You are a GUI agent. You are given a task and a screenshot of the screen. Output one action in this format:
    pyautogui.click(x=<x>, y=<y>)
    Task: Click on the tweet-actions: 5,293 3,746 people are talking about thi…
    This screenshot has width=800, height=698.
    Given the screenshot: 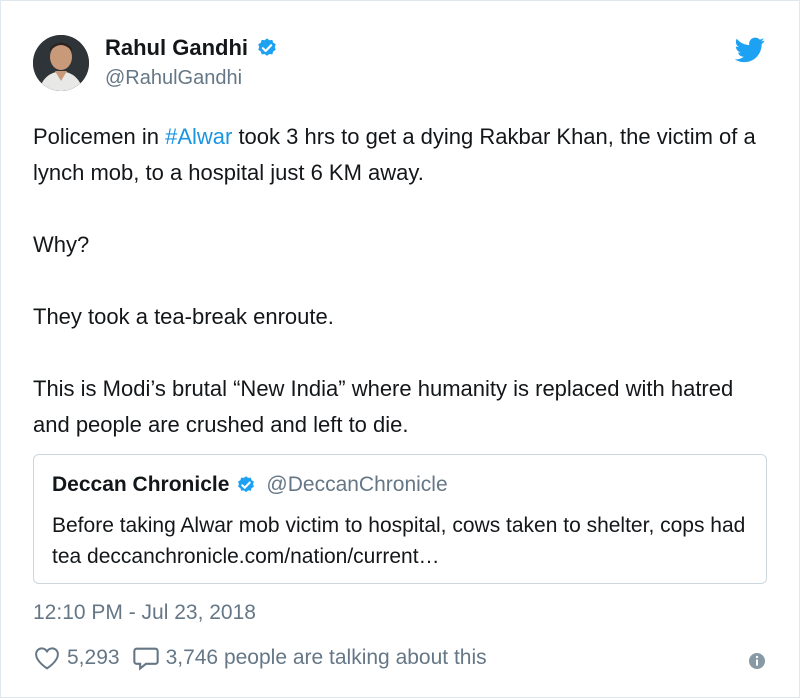 What is the action you would take?
    pyautogui.click(x=260, y=658)
    